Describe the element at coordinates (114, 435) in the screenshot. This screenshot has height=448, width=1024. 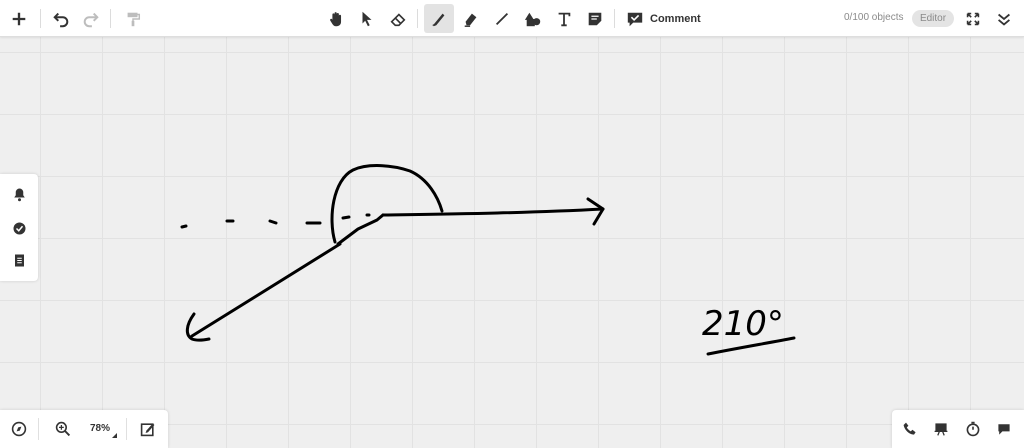
I see `zoom-dropdown-icon` at that location.